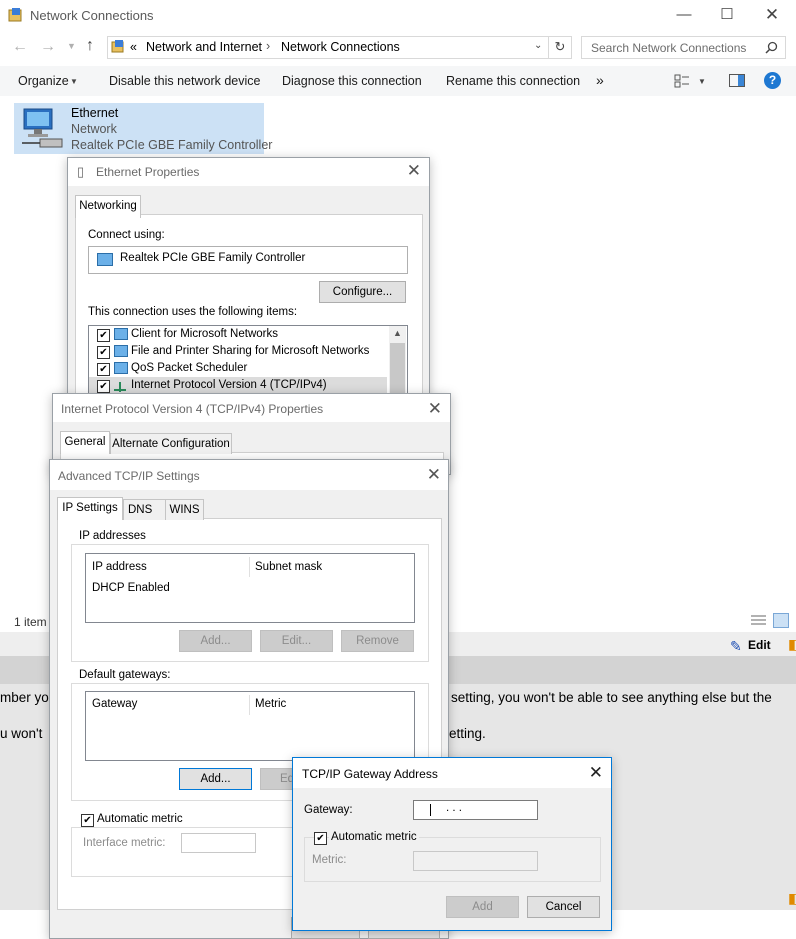  I want to click on breadcrumb-network-connections: Network Connections, so click(340, 47).